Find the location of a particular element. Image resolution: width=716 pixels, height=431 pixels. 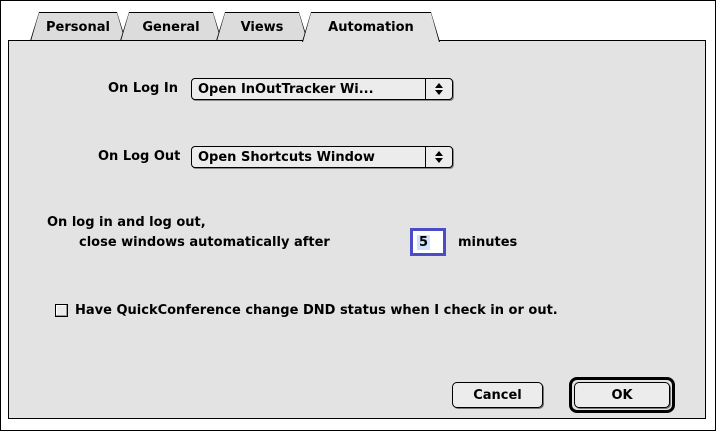

tab-views: Views is located at coordinates (262, 26).